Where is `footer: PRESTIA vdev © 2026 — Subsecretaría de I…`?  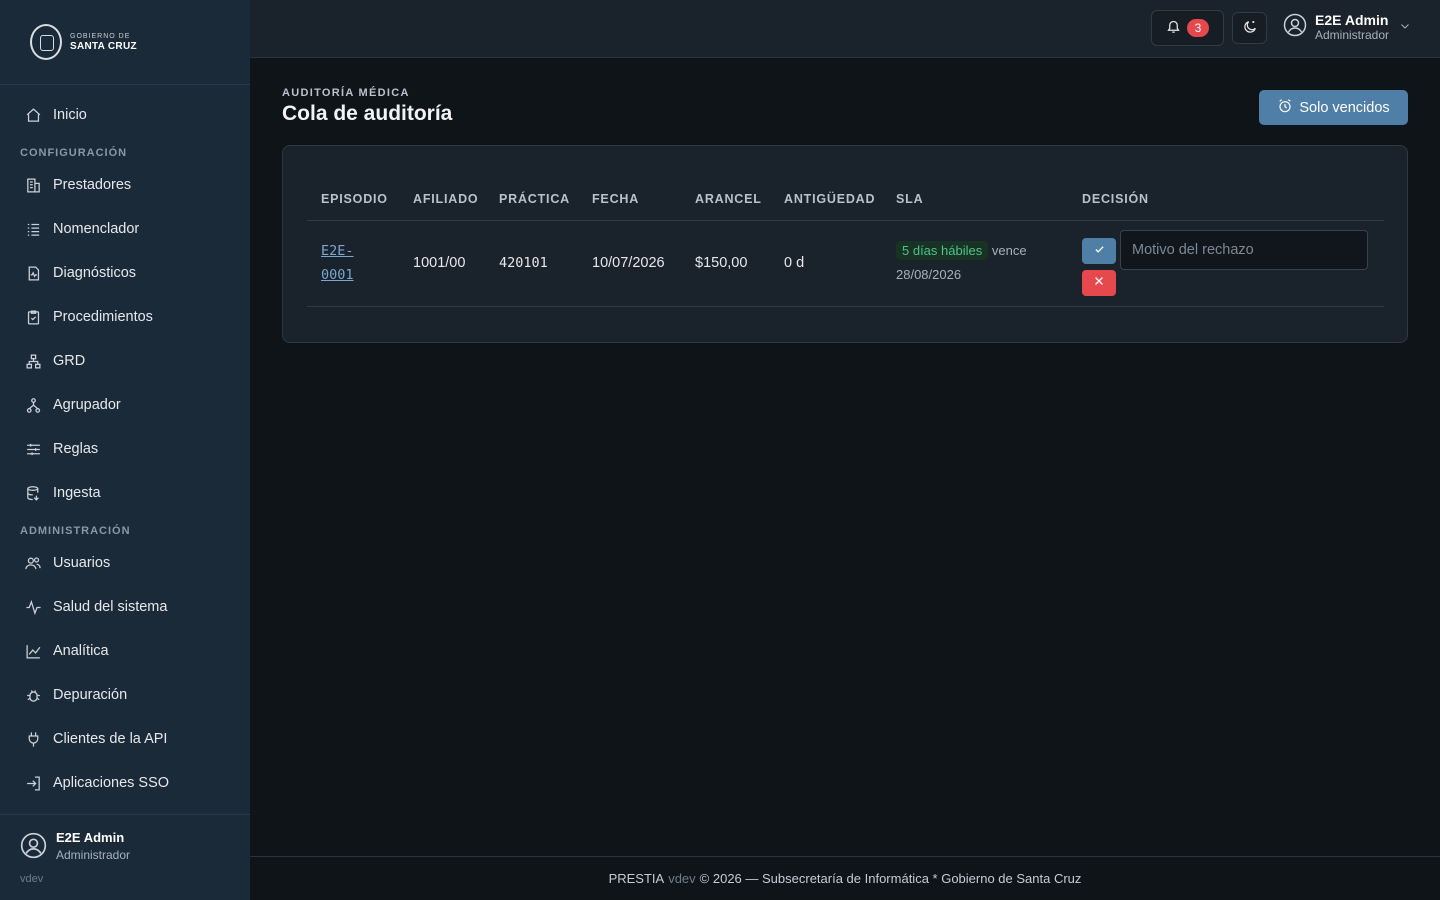
footer: PRESTIA vdev © 2026 — Subsecretaría de I… is located at coordinates (845, 878).